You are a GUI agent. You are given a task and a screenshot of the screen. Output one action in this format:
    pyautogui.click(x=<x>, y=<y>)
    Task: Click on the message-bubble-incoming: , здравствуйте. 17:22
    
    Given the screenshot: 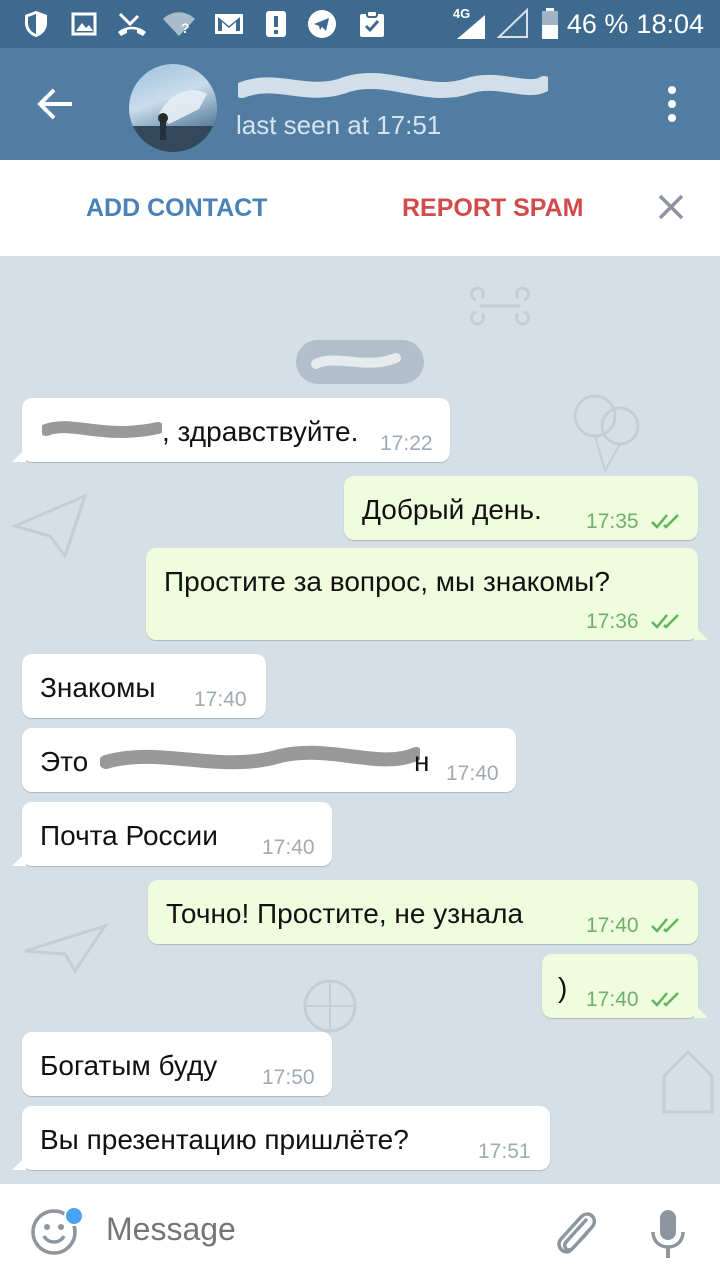 What is the action you would take?
    pyautogui.click(x=231, y=430)
    